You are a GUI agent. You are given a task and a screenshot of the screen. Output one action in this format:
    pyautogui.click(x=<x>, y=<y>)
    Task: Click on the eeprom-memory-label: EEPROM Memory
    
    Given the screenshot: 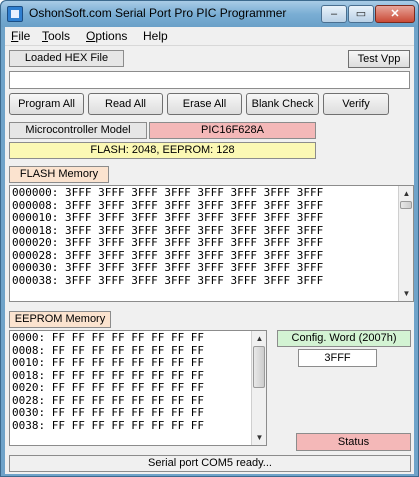 What is the action you would take?
    pyautogui.click(x=60, y=319)
    